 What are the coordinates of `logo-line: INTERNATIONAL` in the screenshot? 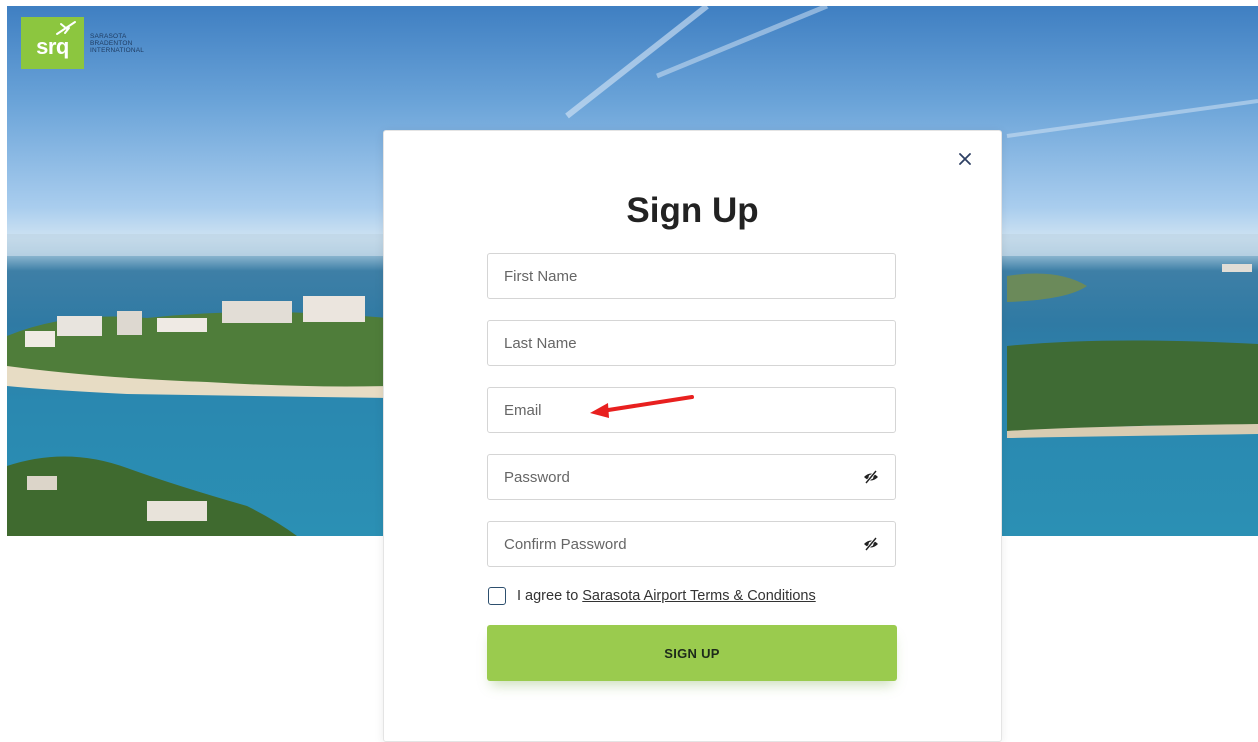 It's located at (117, 50).